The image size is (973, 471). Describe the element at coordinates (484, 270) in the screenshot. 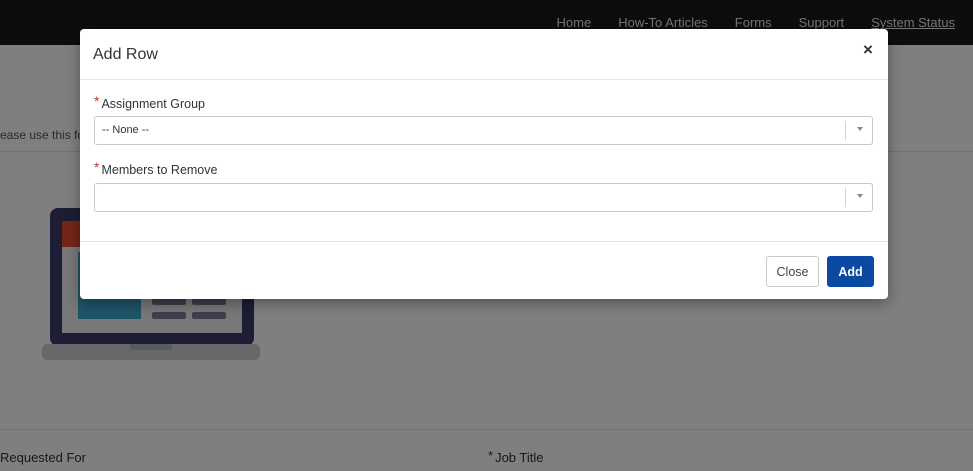

I see `dialog-footer: Close Add` at that location.